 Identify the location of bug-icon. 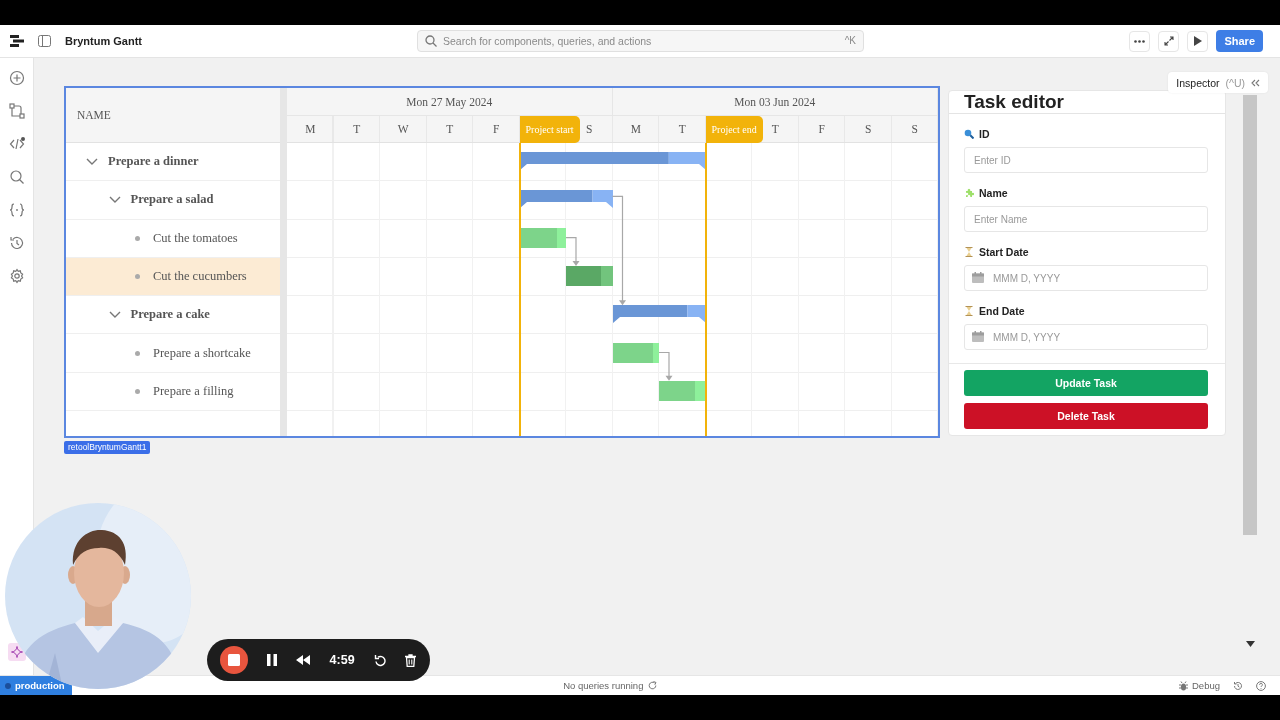
(1183, 685).